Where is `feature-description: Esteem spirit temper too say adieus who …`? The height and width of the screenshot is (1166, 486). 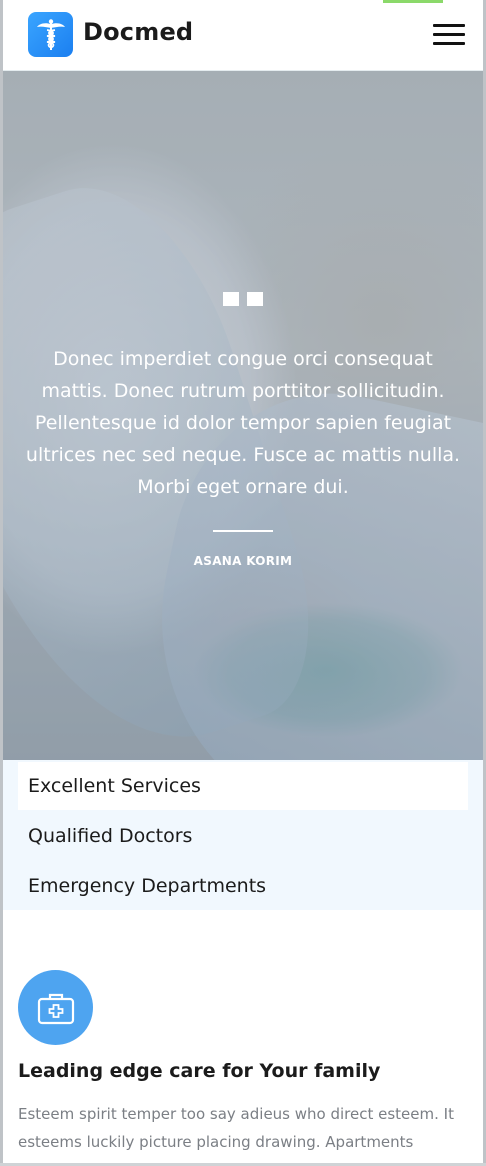
feature-description: Esteem spirit temper too say adieus who … is located at coordinates (236, 1135).